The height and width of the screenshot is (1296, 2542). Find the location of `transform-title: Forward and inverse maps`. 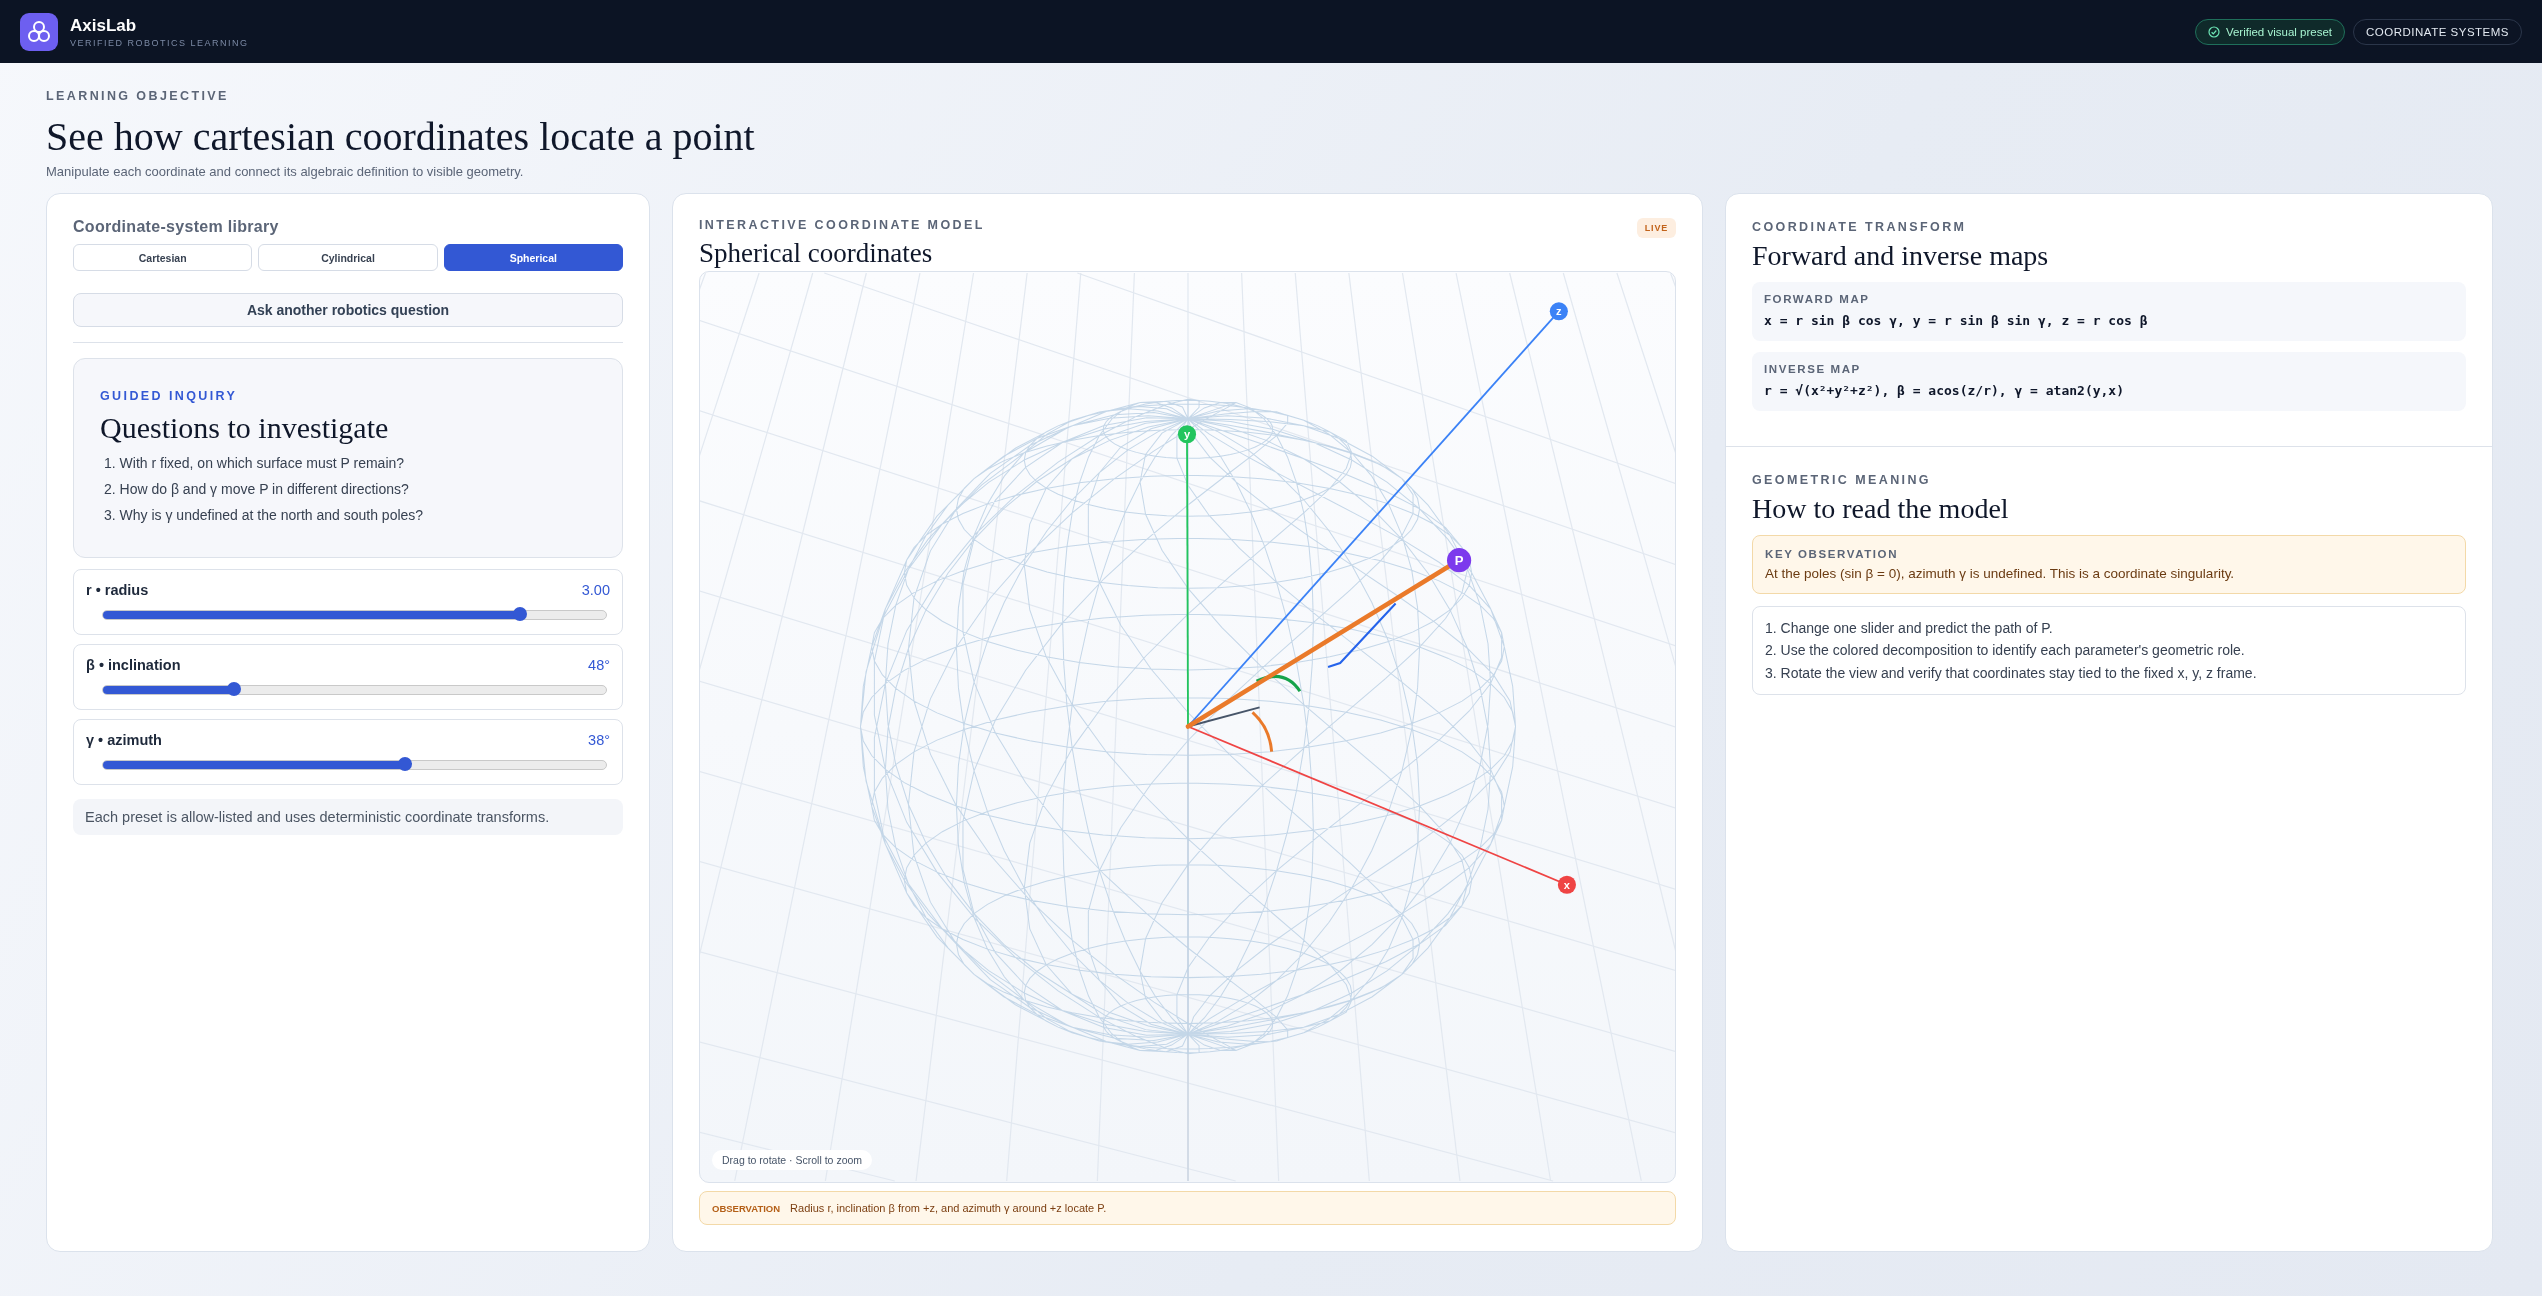

transform-title: Forward and inverse maps is located at coordinates (1901, 256).